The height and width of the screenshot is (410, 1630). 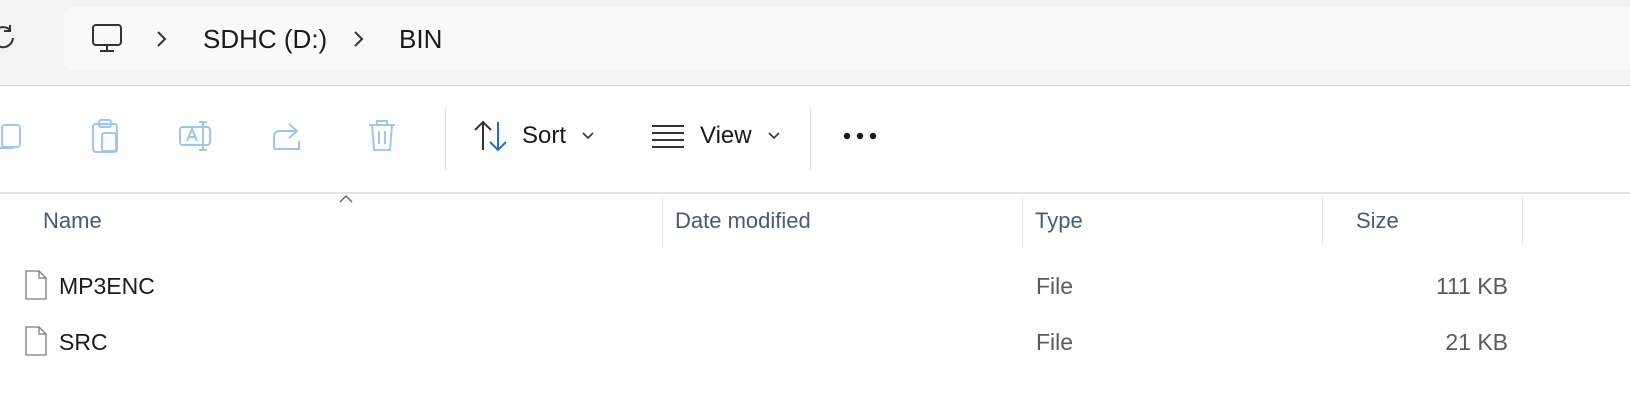 I want to click on rename-button, so click(x=196, y=136).